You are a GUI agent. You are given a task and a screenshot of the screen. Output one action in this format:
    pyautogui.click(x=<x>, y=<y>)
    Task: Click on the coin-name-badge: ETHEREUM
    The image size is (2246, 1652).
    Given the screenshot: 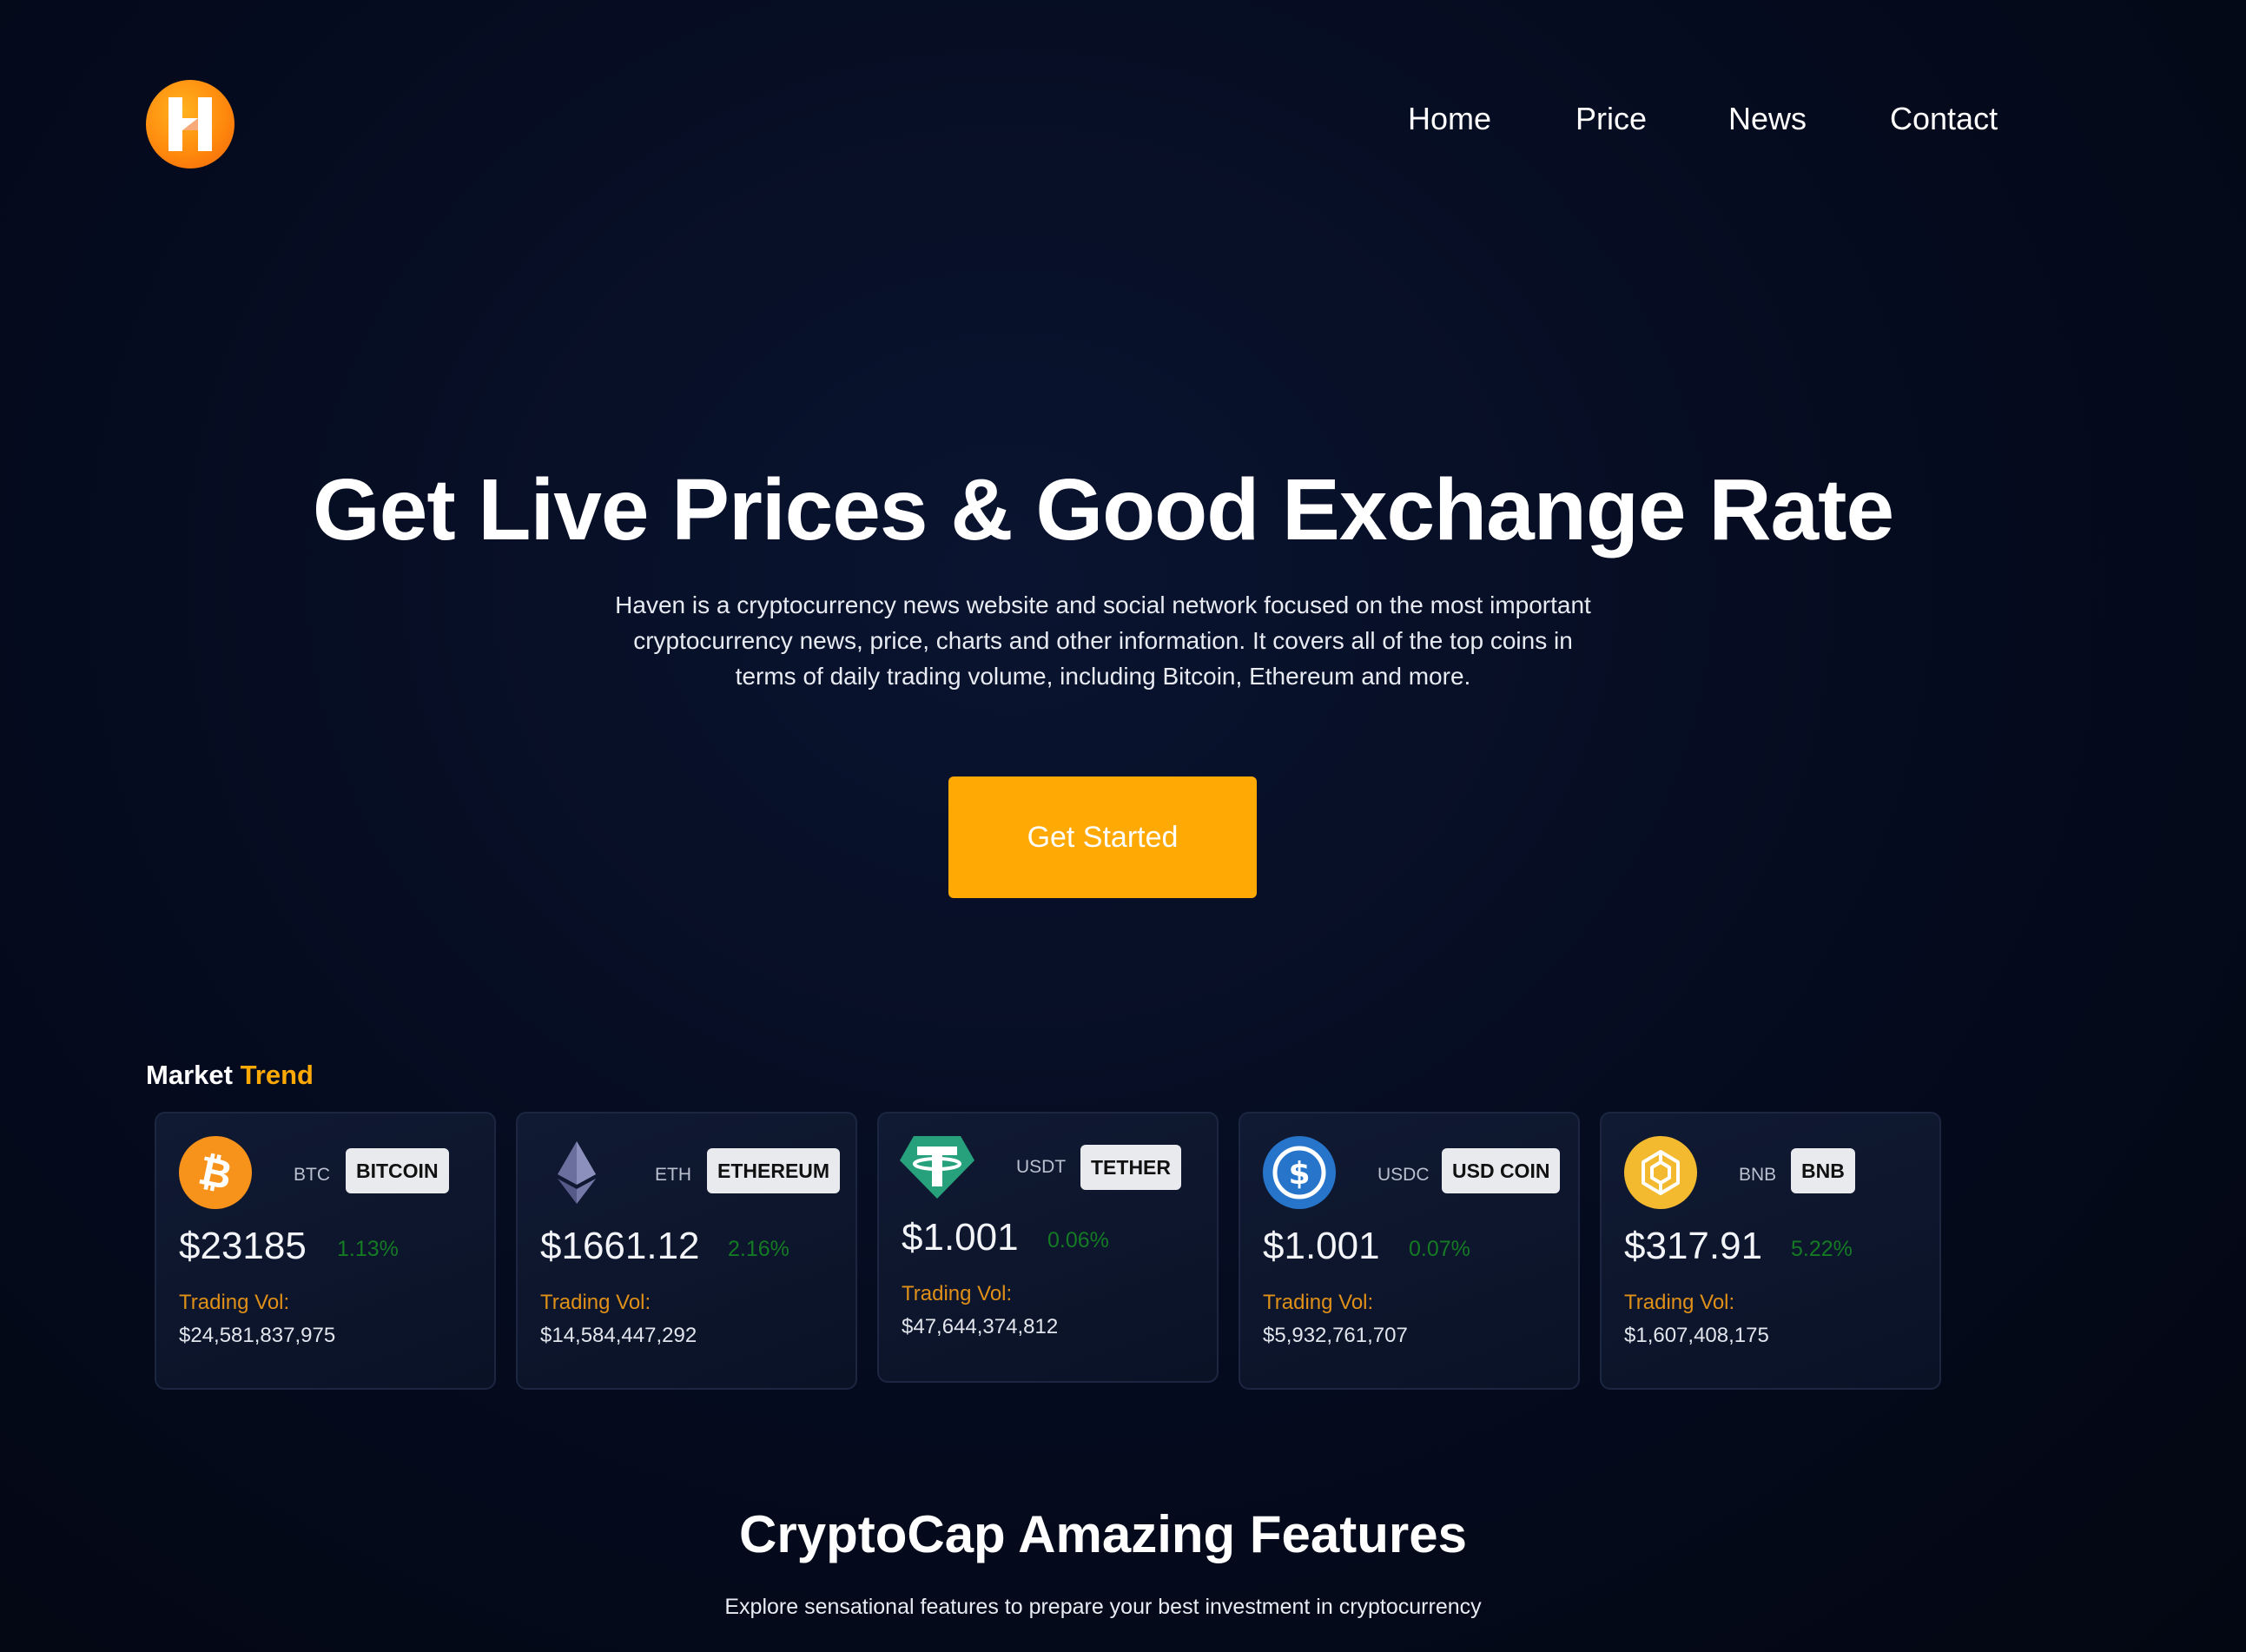 What is the action you would take?
    pyautogui.click(x=774, y=1170)
    